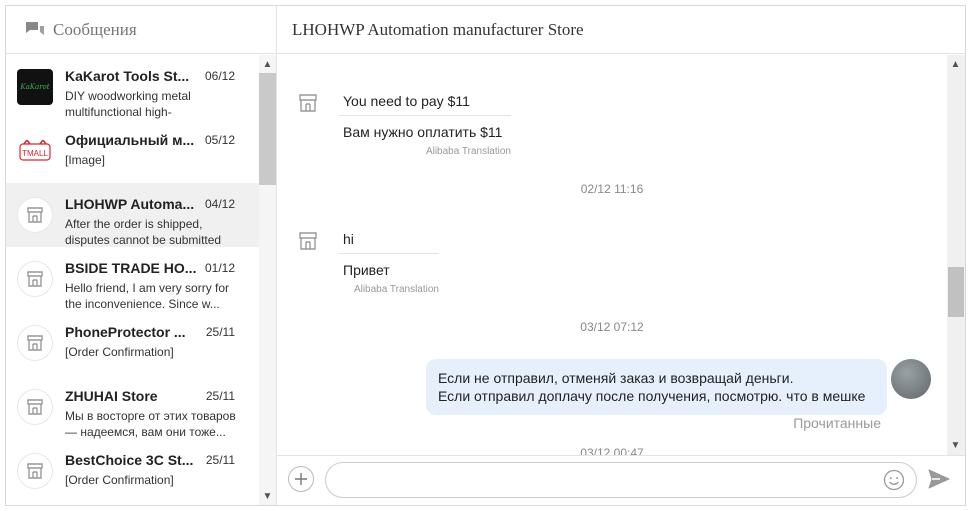 This screenshot has width=971, height=511. I want to click on avatar-logo-text: KaKarot, so click(35, 87).